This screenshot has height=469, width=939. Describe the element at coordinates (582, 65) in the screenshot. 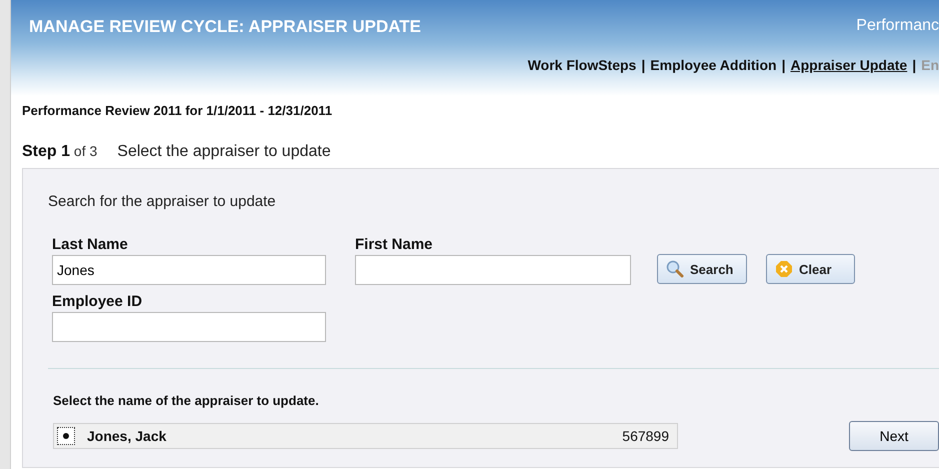

I see `nav-link: Work FlowSteps` at that location.